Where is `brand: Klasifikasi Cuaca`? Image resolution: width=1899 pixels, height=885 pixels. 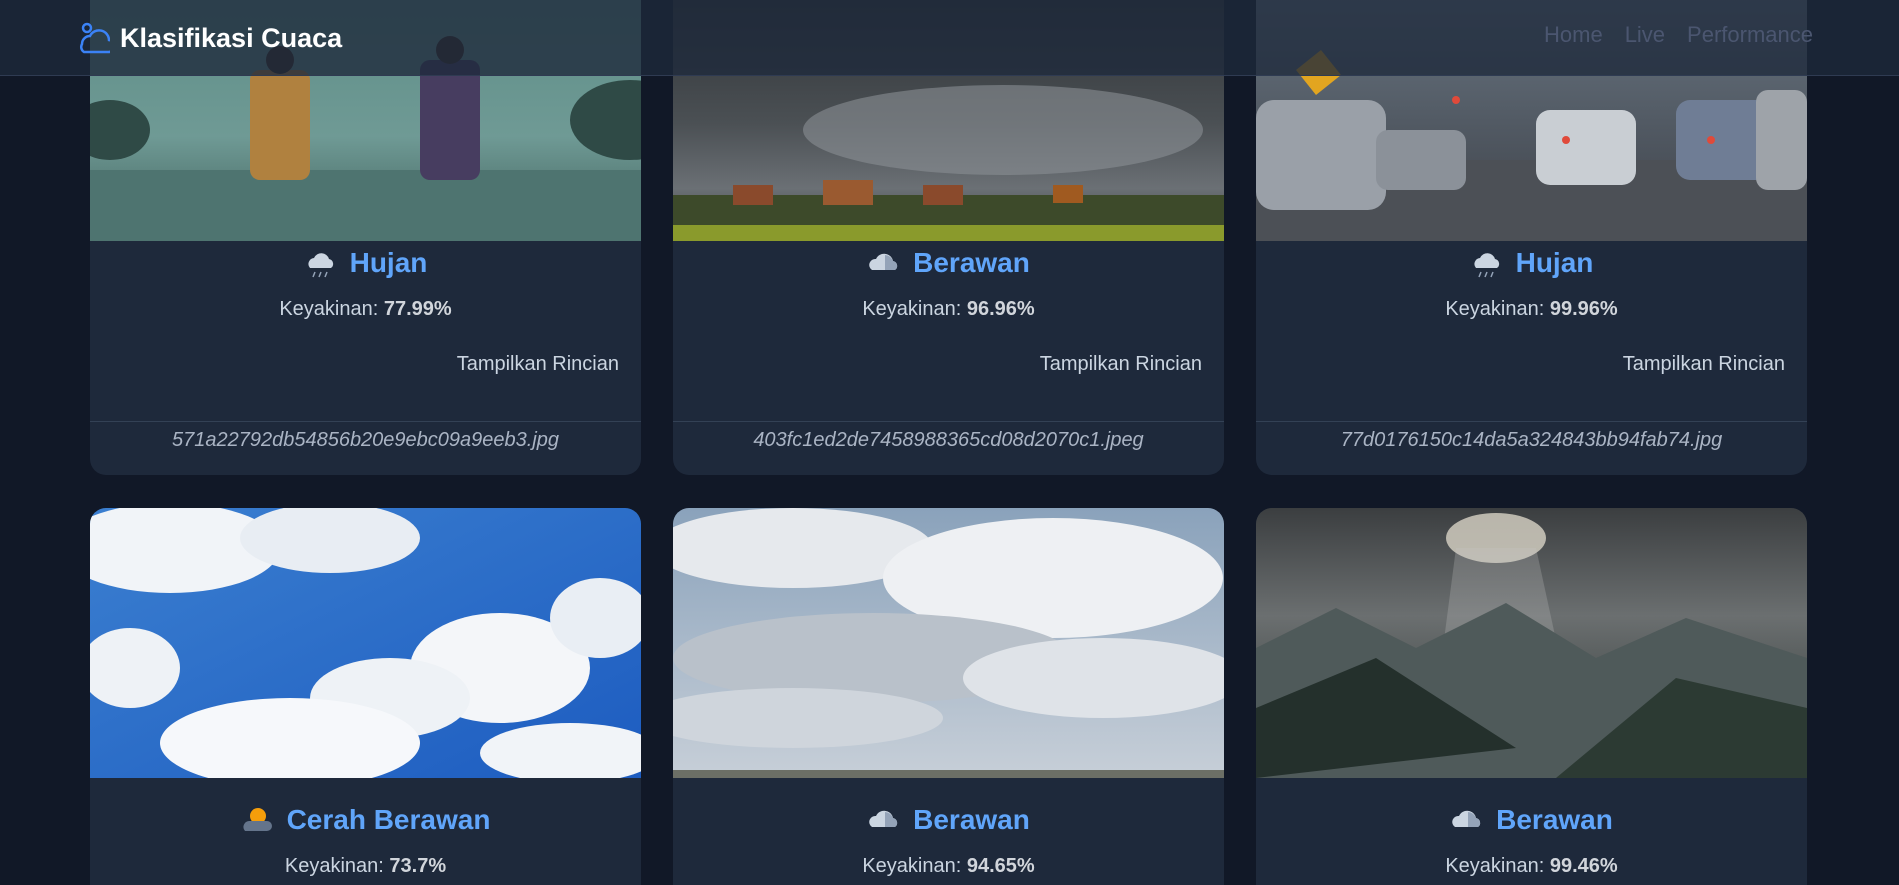
brand: Klasifikasi Cuaca is located at coordinates (208, 38).